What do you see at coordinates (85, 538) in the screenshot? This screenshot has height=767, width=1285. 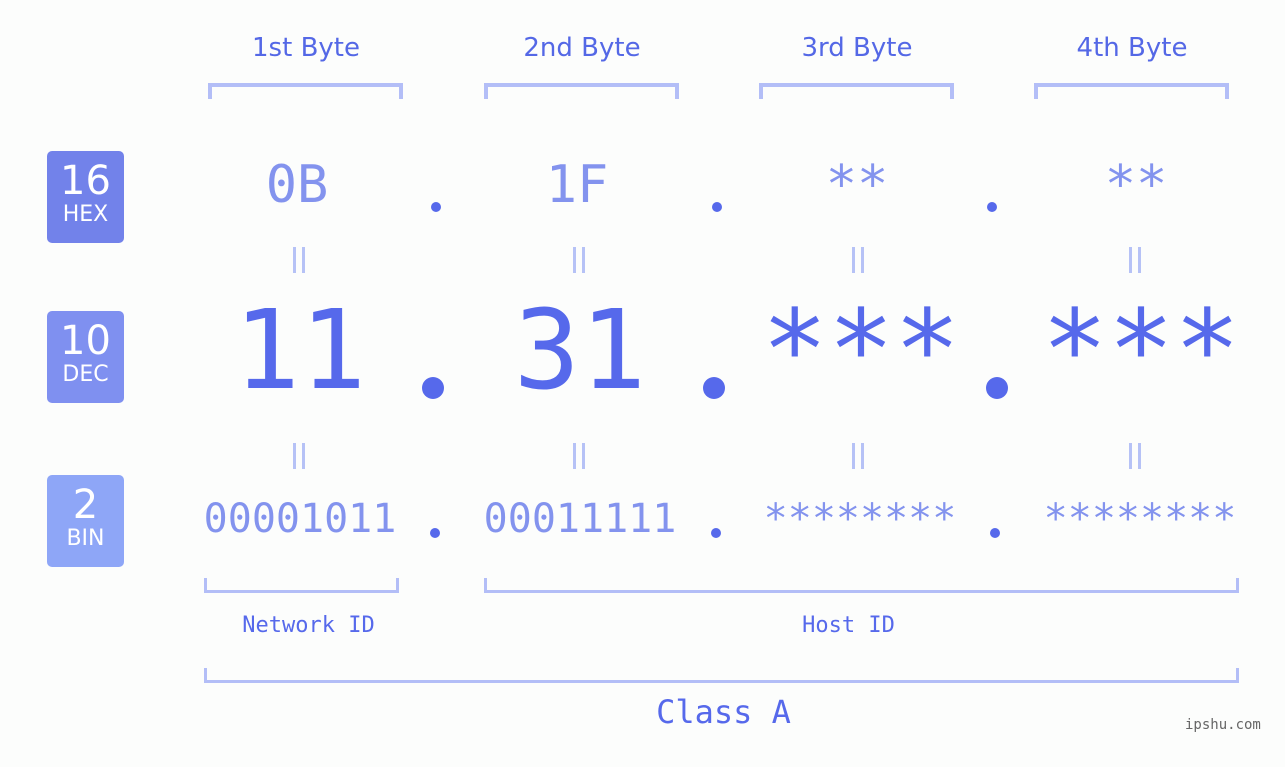 I see `bin-badge-label: BIN` at bounding box center [85, 538].